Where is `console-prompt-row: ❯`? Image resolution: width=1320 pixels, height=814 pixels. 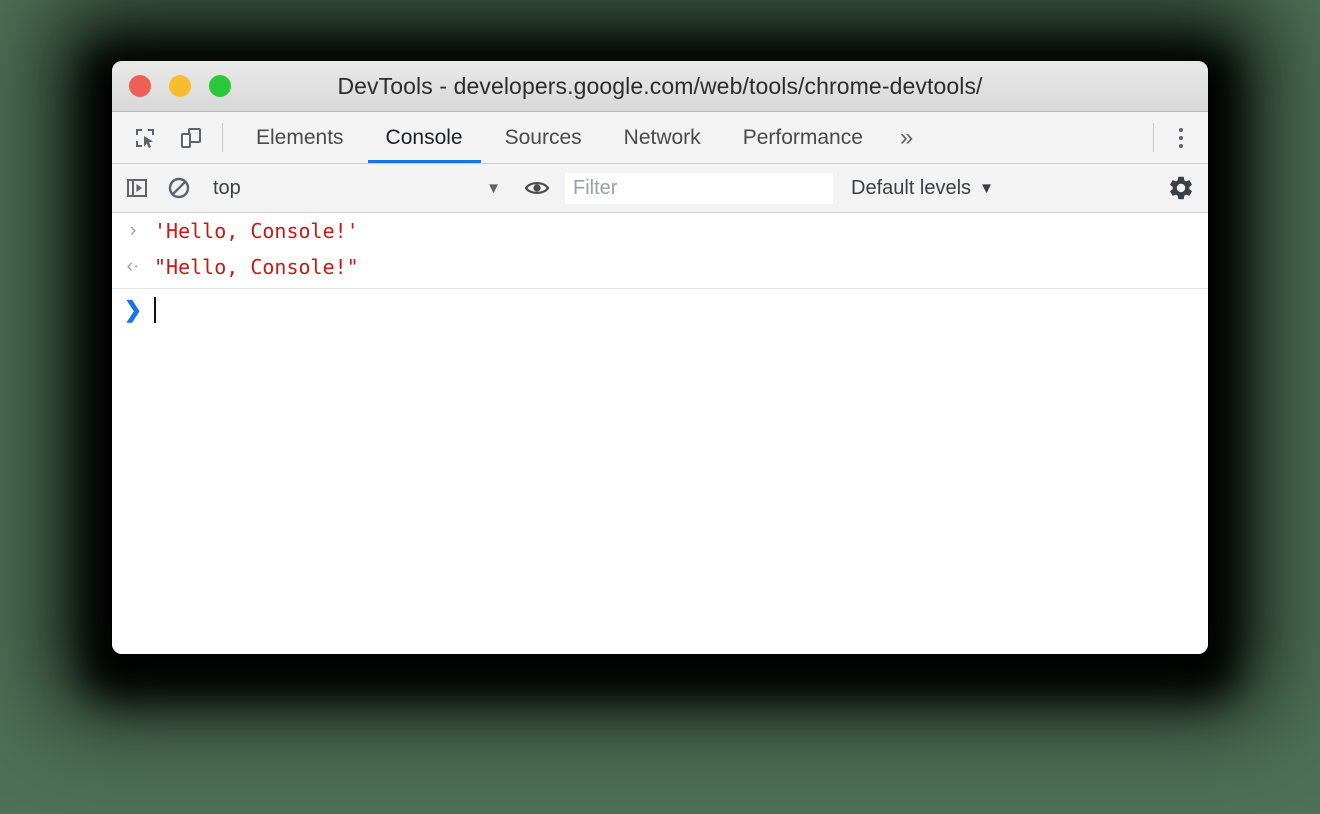
console-prompt-row: ❯ is located at coordinates (660, 309).